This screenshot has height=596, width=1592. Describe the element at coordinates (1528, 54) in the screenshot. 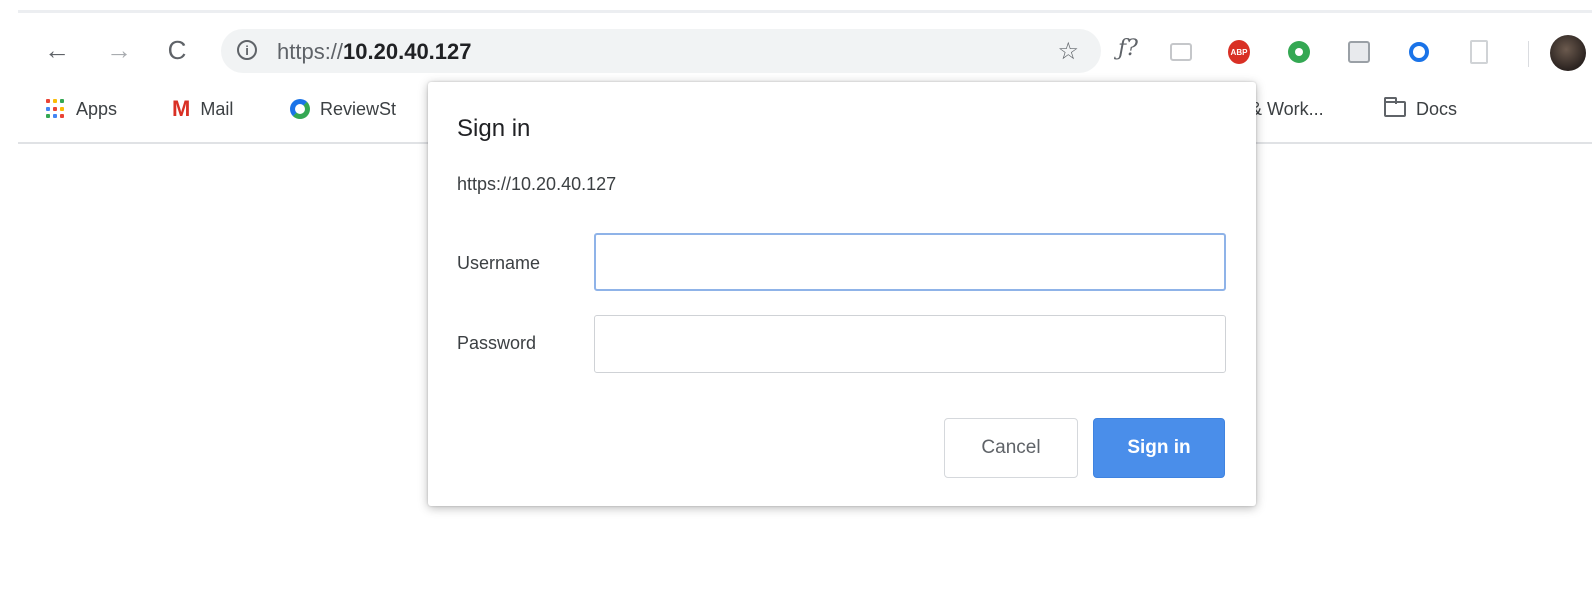

I see `toolbar-divider` at that location.